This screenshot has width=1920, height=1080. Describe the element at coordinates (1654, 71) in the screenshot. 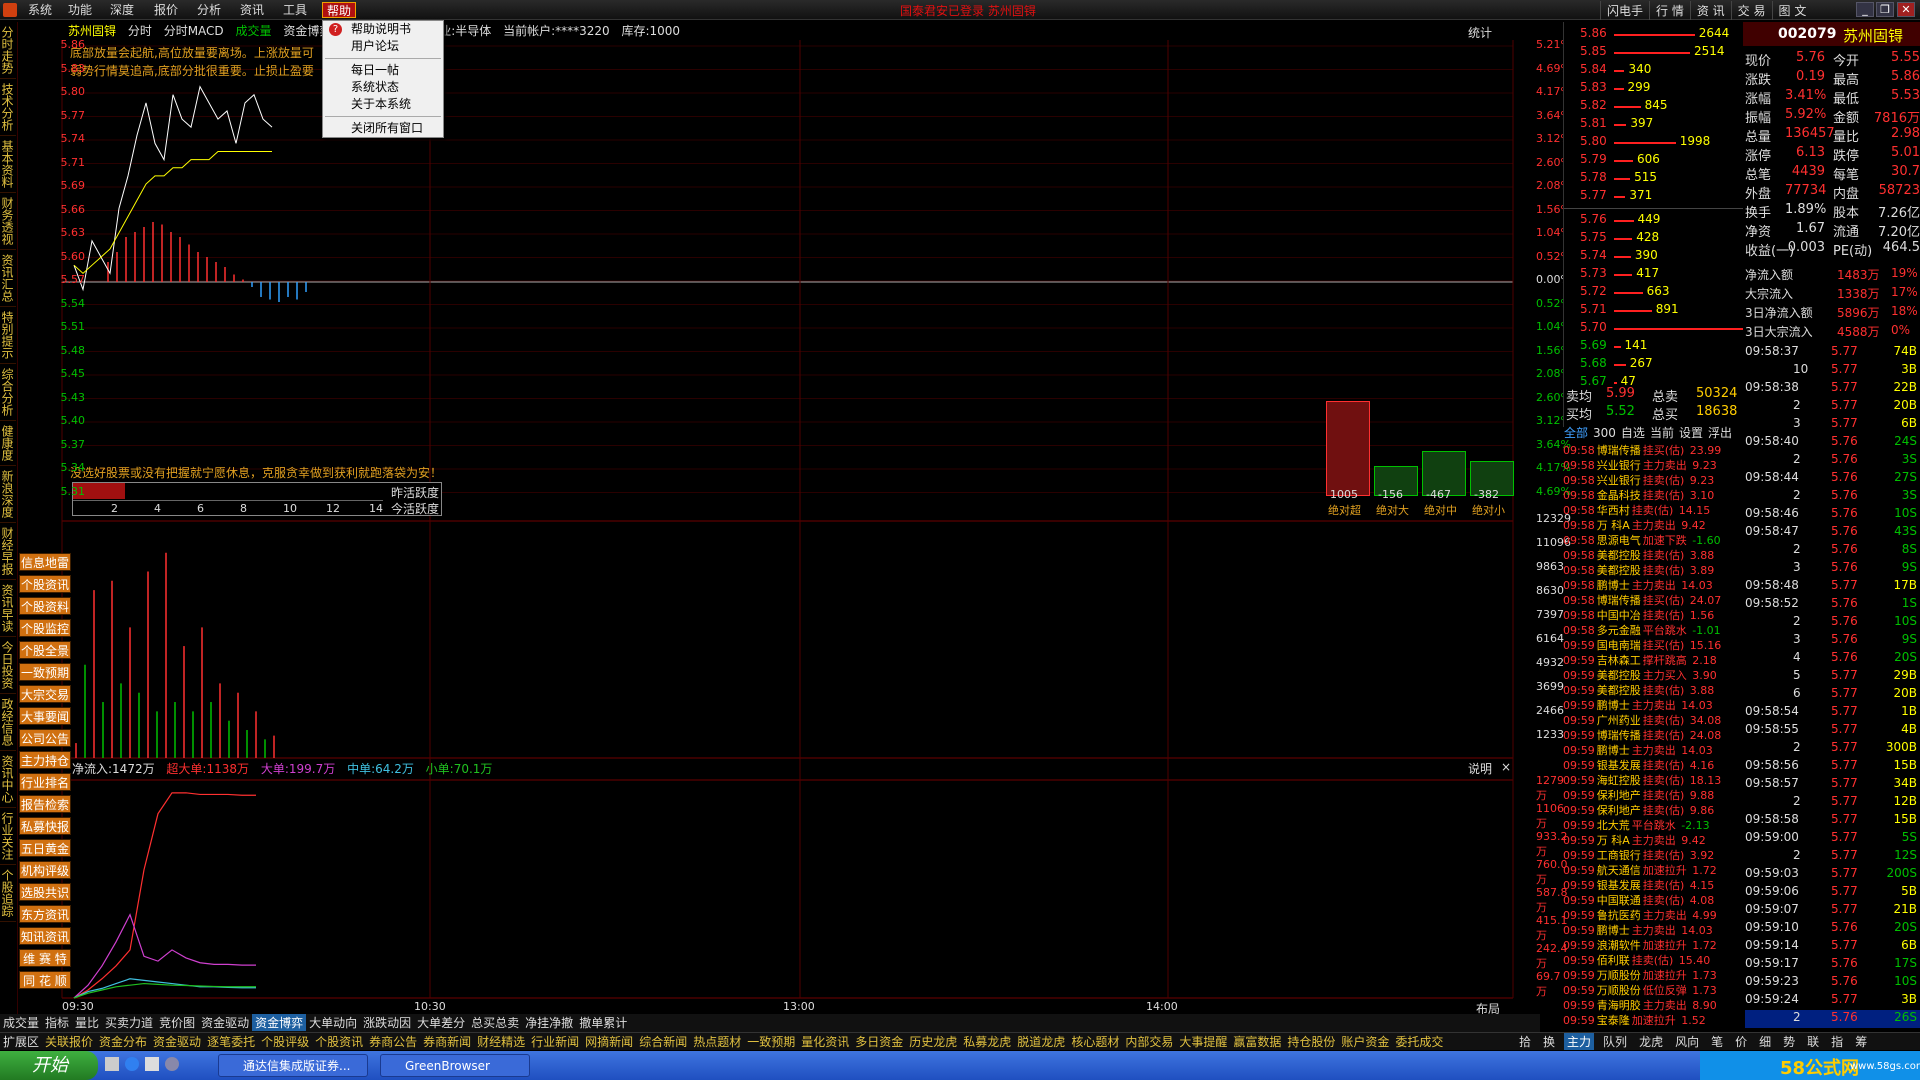

I see `ask-row: 5.84 340` at that location.